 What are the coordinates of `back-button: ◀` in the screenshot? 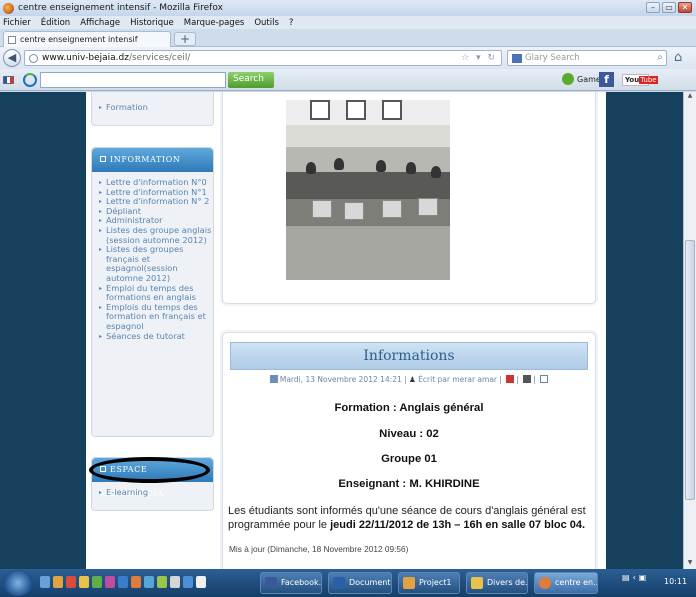 It's located at (12, 58).